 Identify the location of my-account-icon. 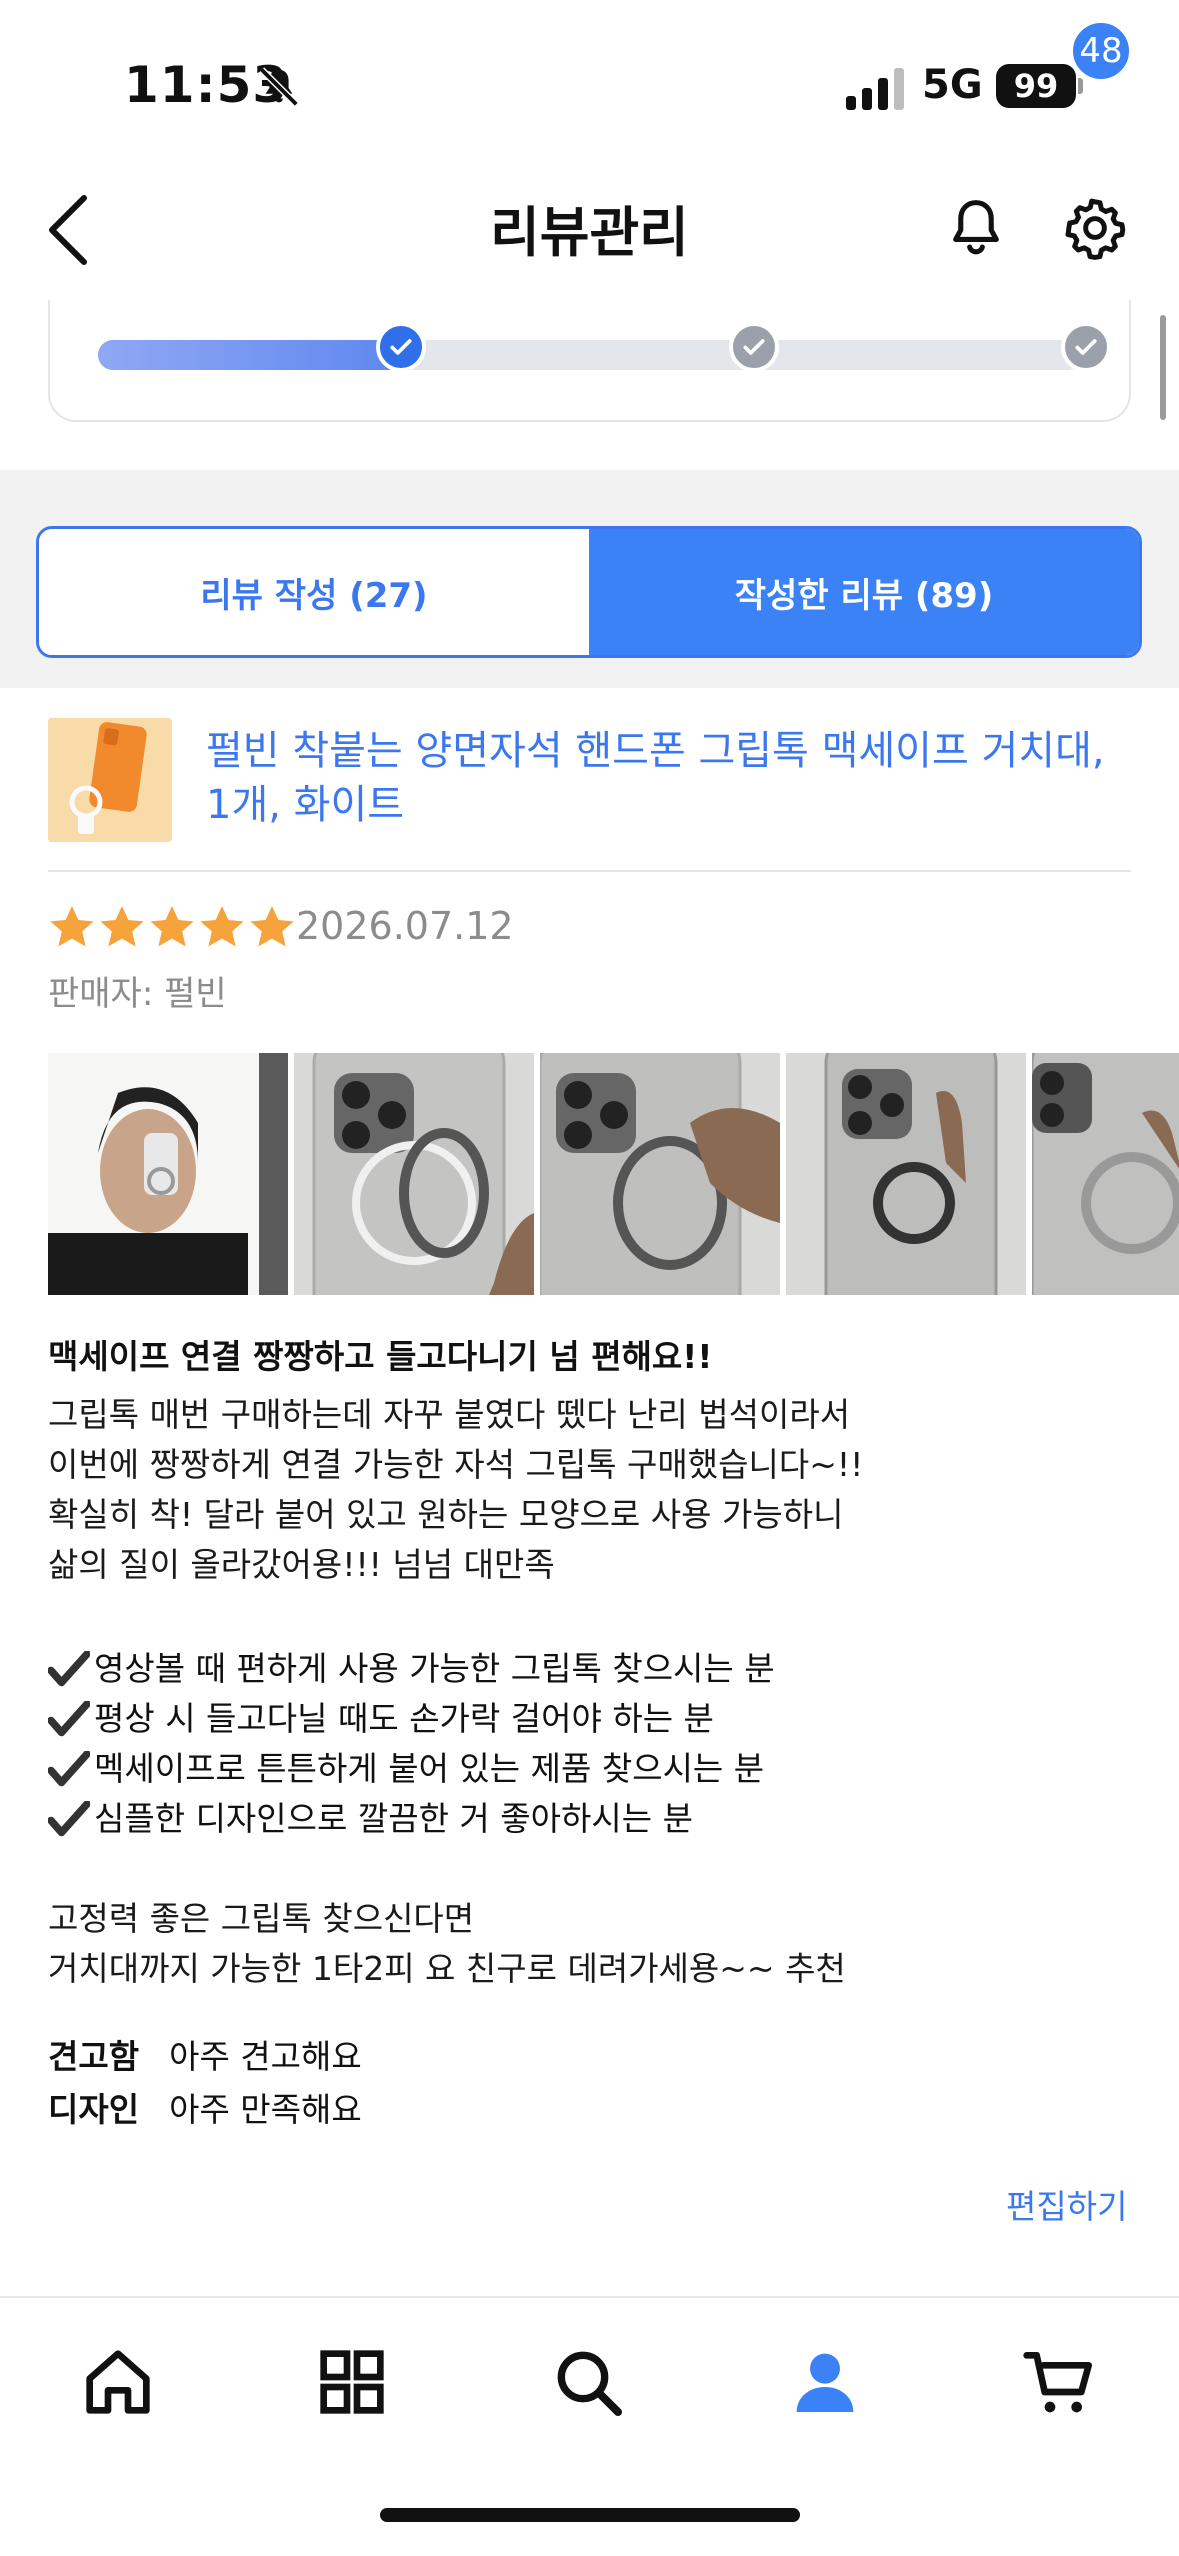
(825, 2382).